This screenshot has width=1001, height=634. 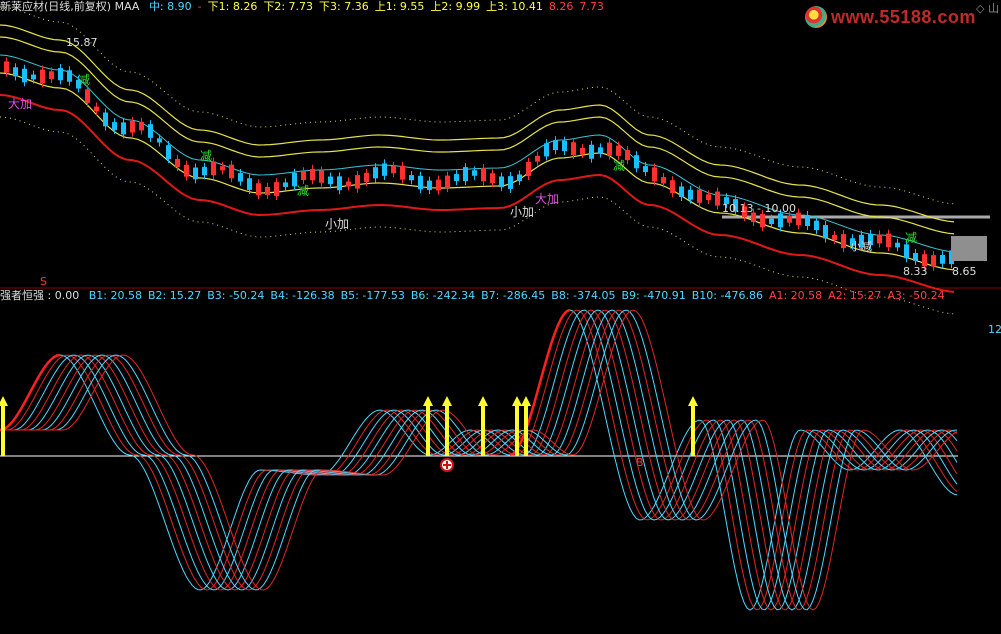 What do you see at coordinates (816, 17) in the screenshot?
I see `logo-swirl-icon` at bounding box center [816, 17].